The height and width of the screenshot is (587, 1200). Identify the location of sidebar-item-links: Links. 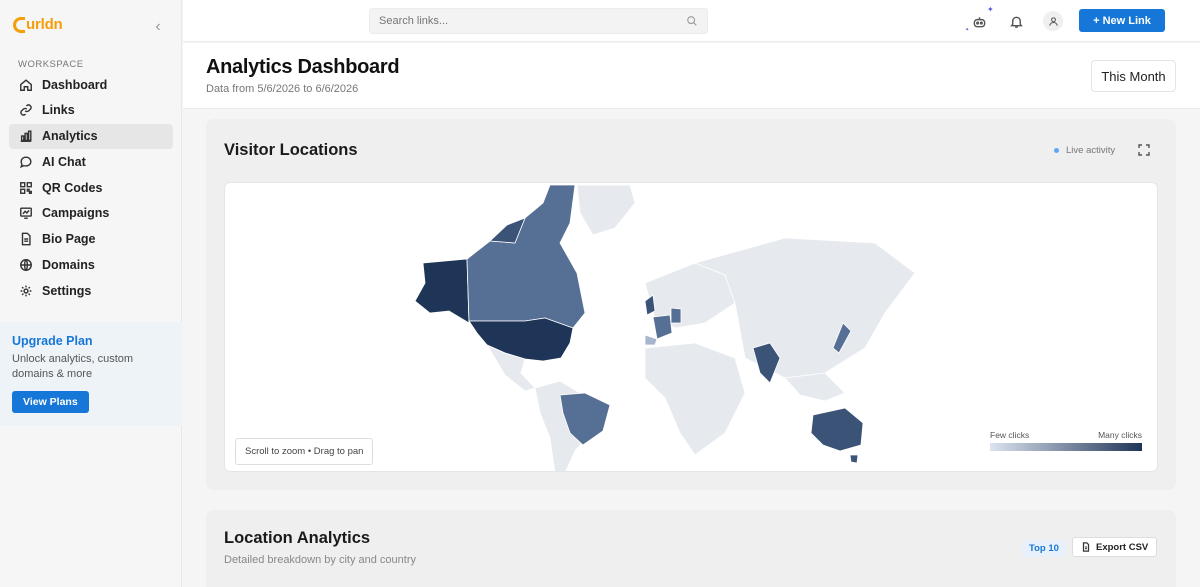
(91, 110).